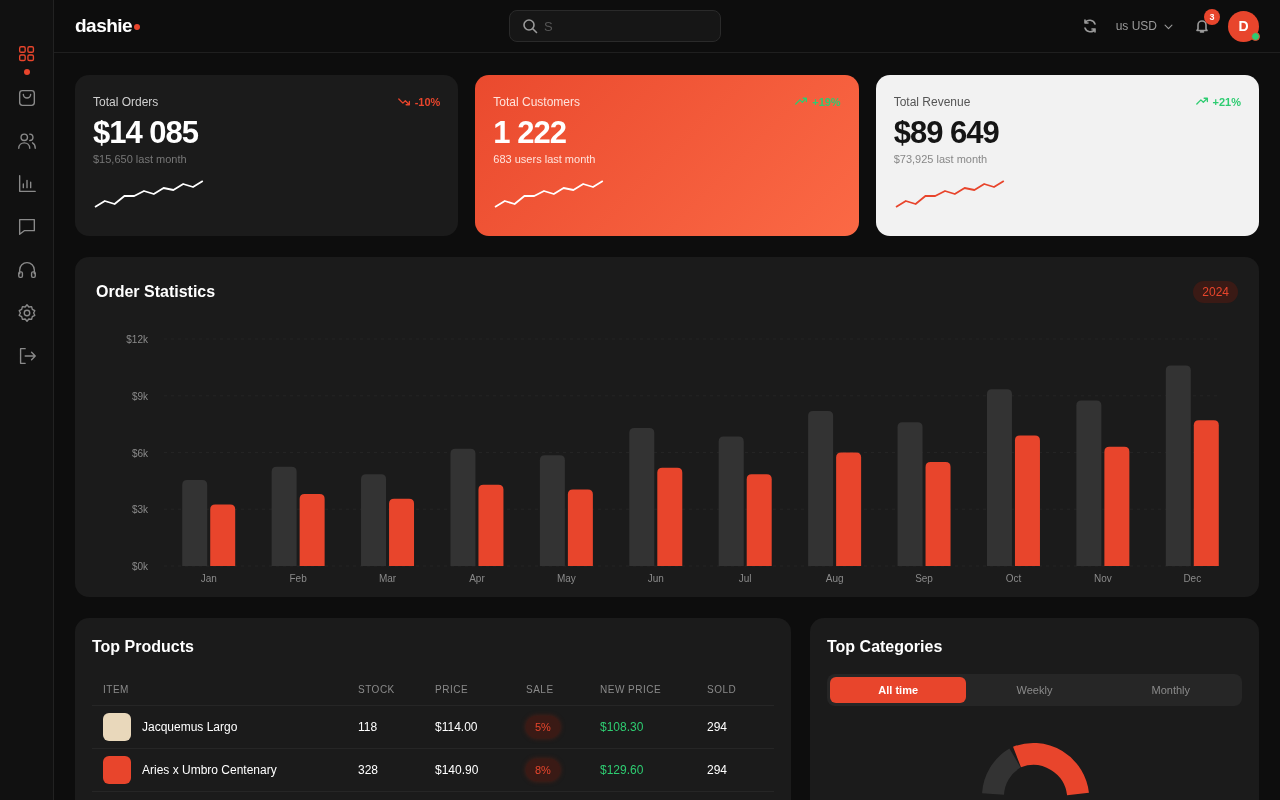  I want to click on section-title: Top Products, so click(143, 646).